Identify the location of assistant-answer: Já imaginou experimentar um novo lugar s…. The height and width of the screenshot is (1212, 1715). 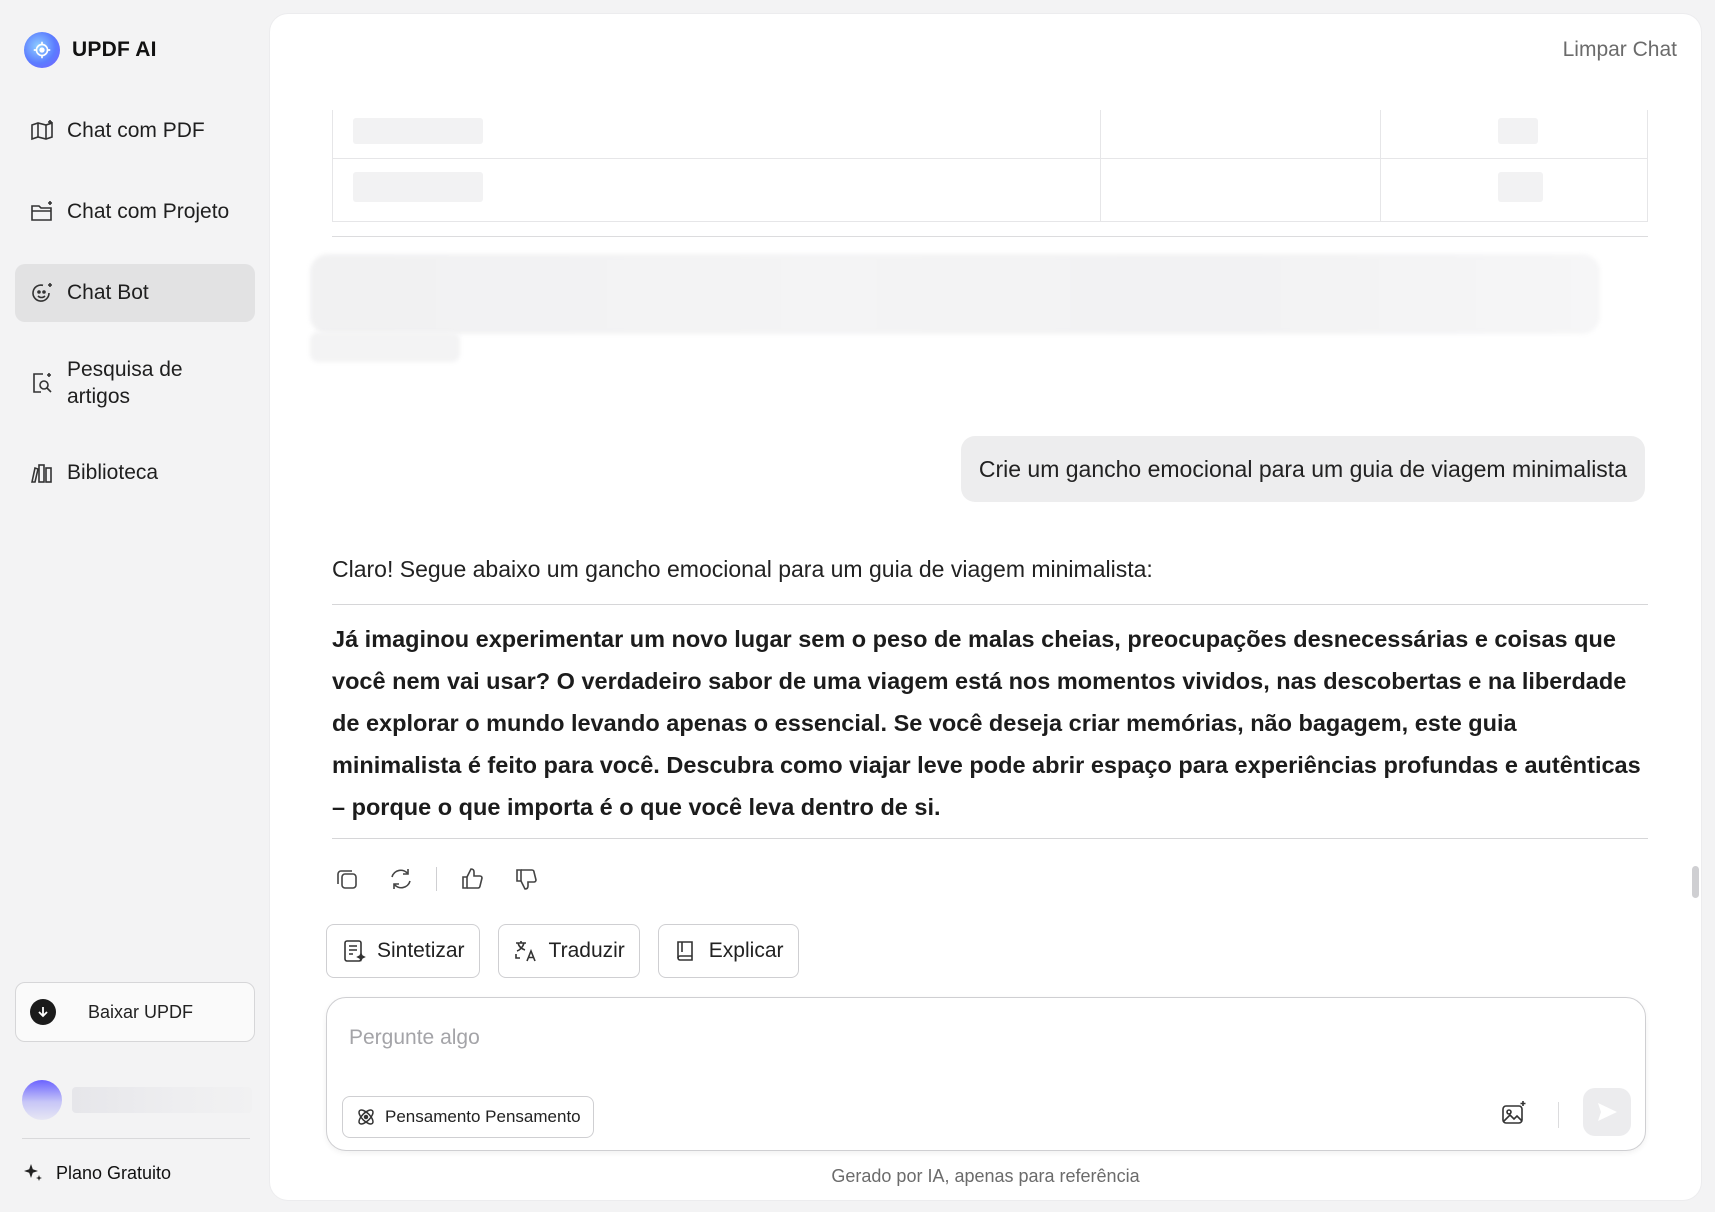
(986, 723).